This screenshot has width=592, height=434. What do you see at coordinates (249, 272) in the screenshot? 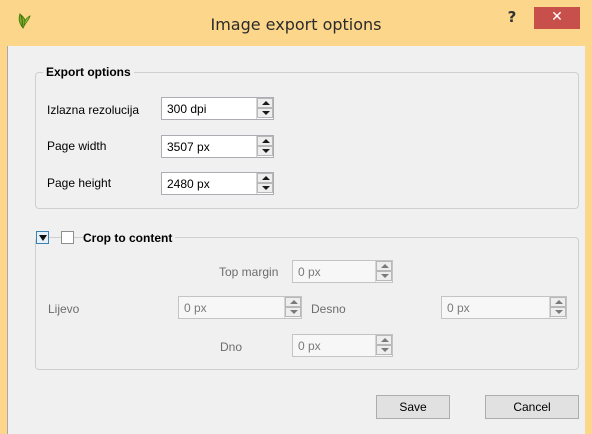
I see `top-margin-label: Top margin` at bounding box center [249, 272].